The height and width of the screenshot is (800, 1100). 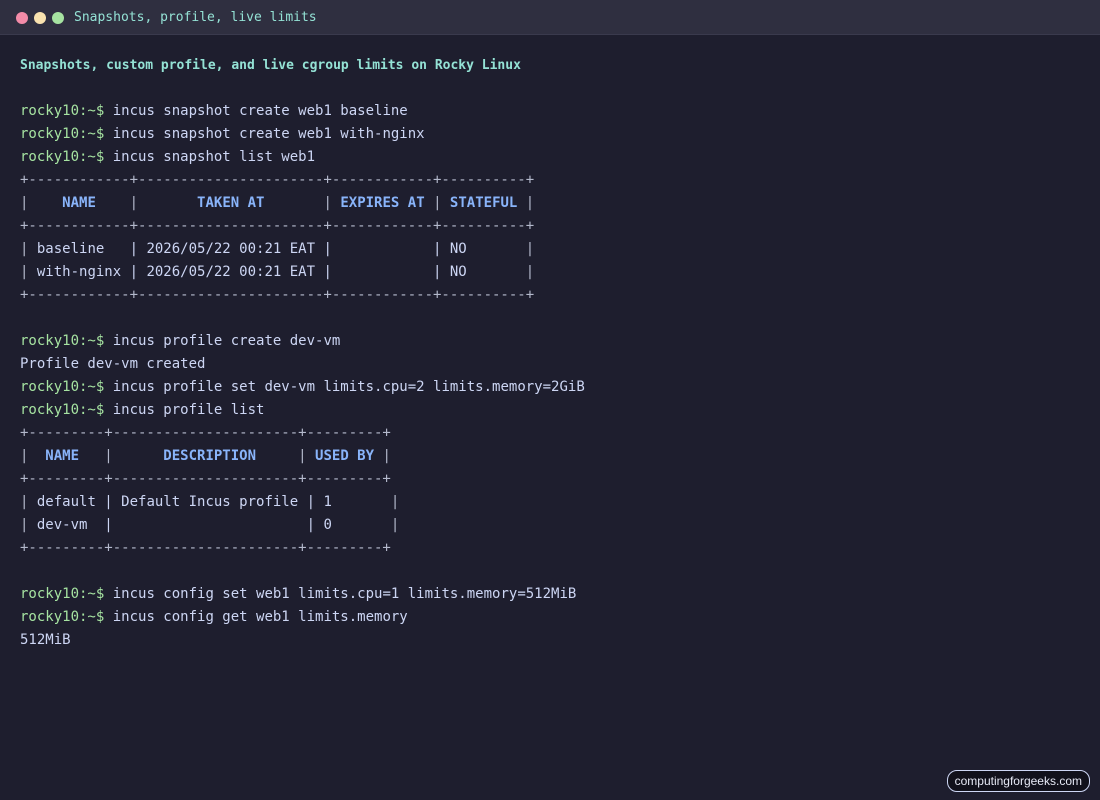 What do you see at coordinates (382, 203) in the screenshot?
I see `column-header-expires-at: EXPIRES AT` at bounding box center [382, 203].